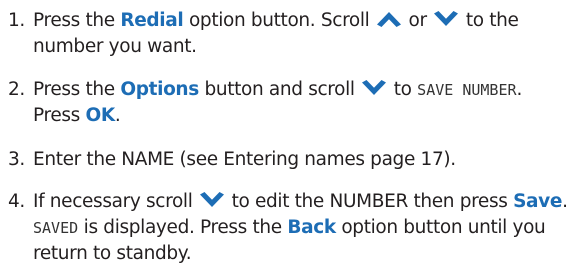 Image resolution: width=575 pixels, height=275 pixels. What do you see at coordinates (16, 159) in the screenshot?
I see `step-number: 3.` at bounding box center [16, 159].